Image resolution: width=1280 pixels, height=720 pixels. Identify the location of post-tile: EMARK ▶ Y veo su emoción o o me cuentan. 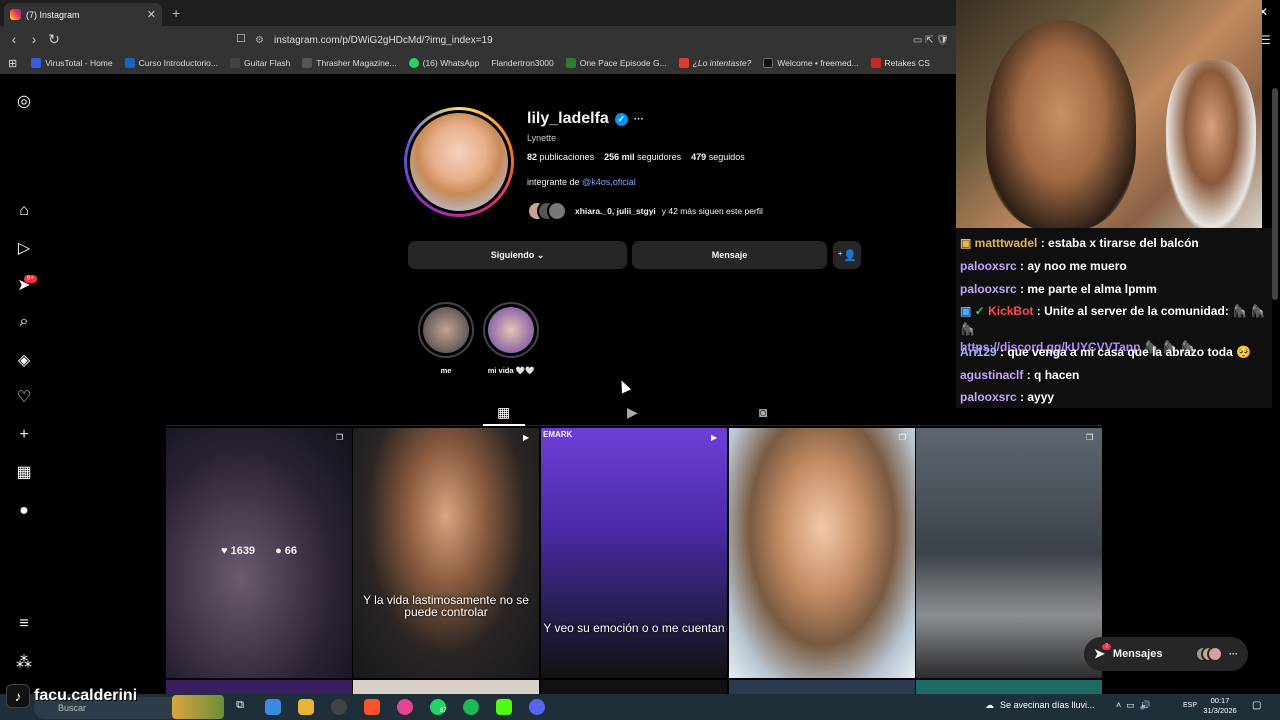
(634, 553).